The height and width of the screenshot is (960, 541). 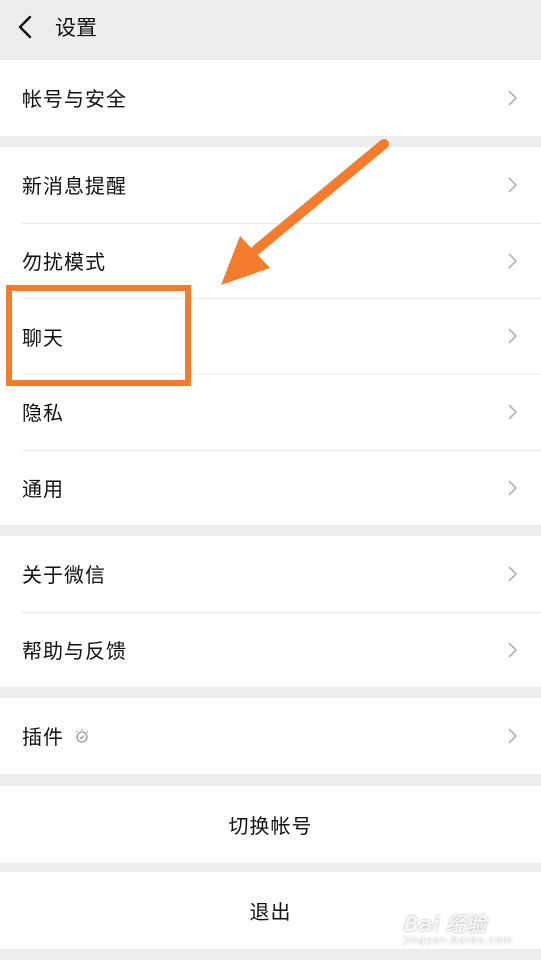 I want to click on settings-item-plugins: 插件, so click(x=270, y=736).